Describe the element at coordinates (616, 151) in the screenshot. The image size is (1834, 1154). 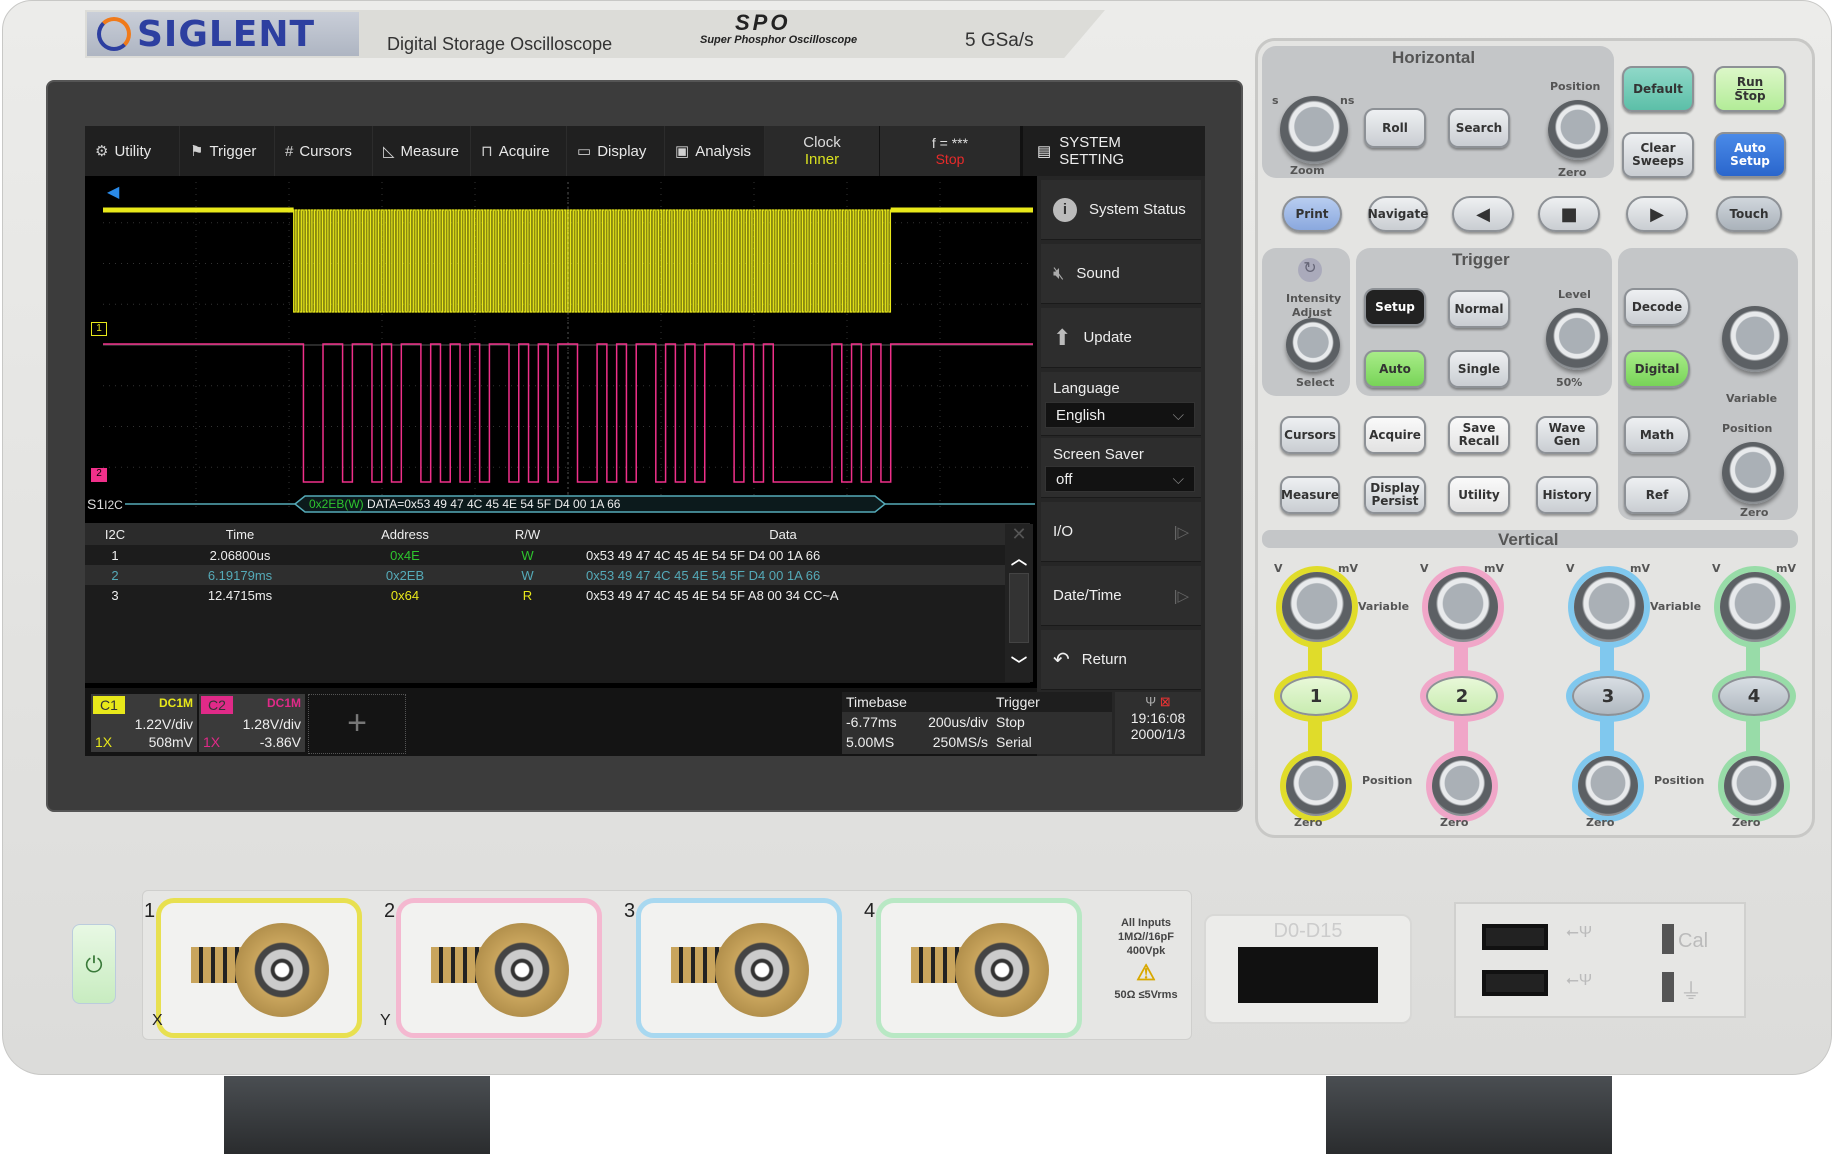
I see `tab-display: ▭ Display` at that location.